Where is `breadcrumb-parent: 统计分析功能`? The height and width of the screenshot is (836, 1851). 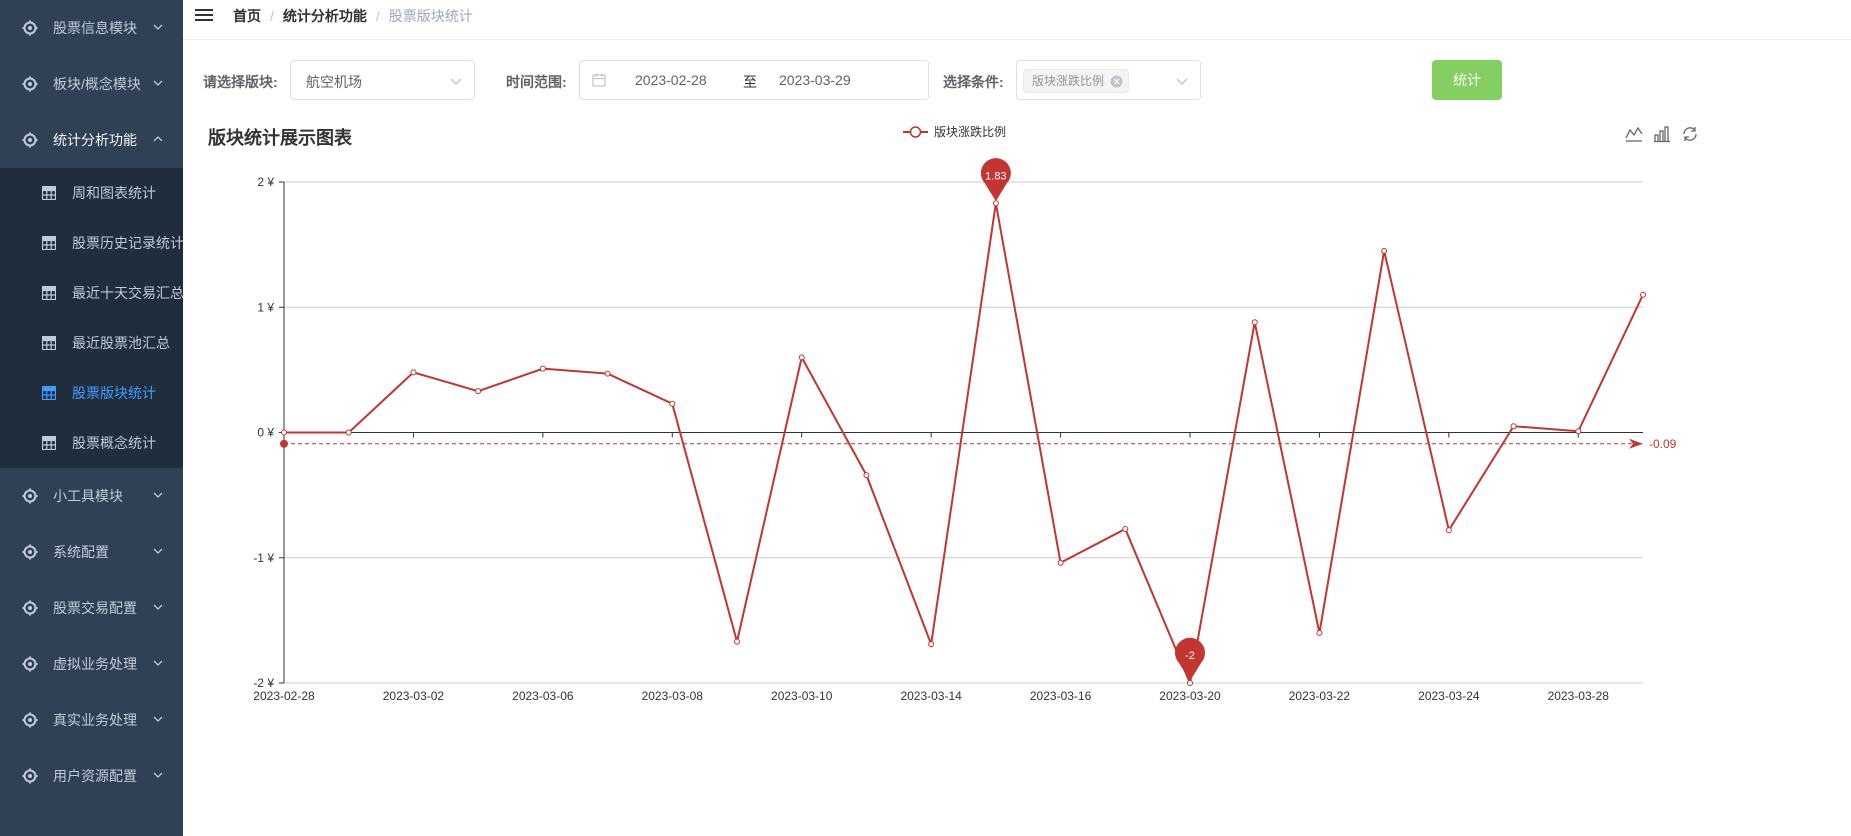
breadcrumb-parent: 统计分析功能 is located at coordinates (325, 16).